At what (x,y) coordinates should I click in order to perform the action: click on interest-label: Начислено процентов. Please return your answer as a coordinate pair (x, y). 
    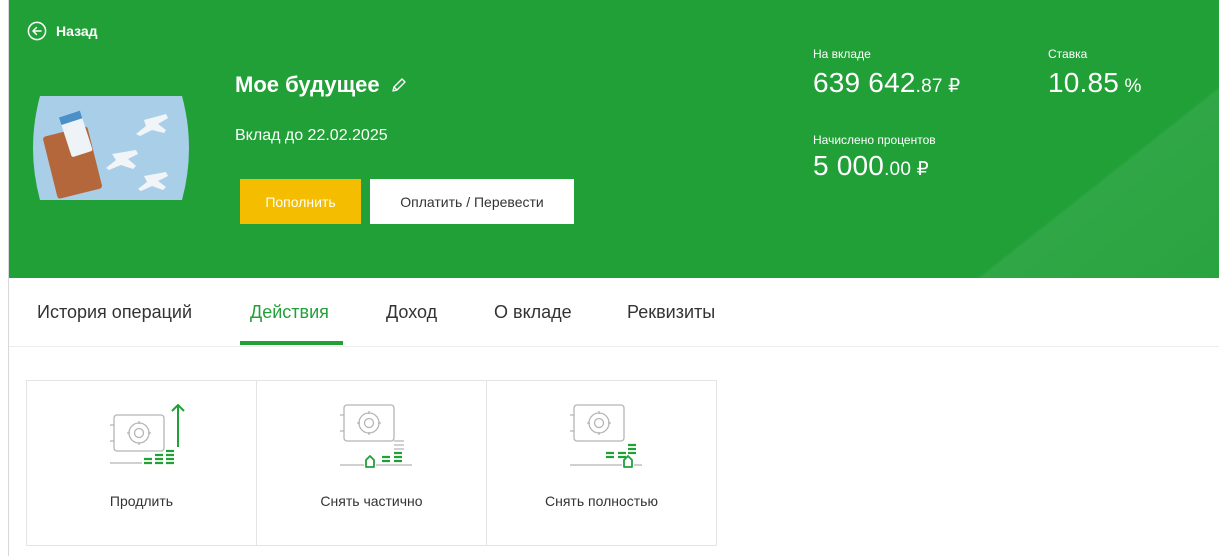
    Looking at the image, I should click on (874, 140).